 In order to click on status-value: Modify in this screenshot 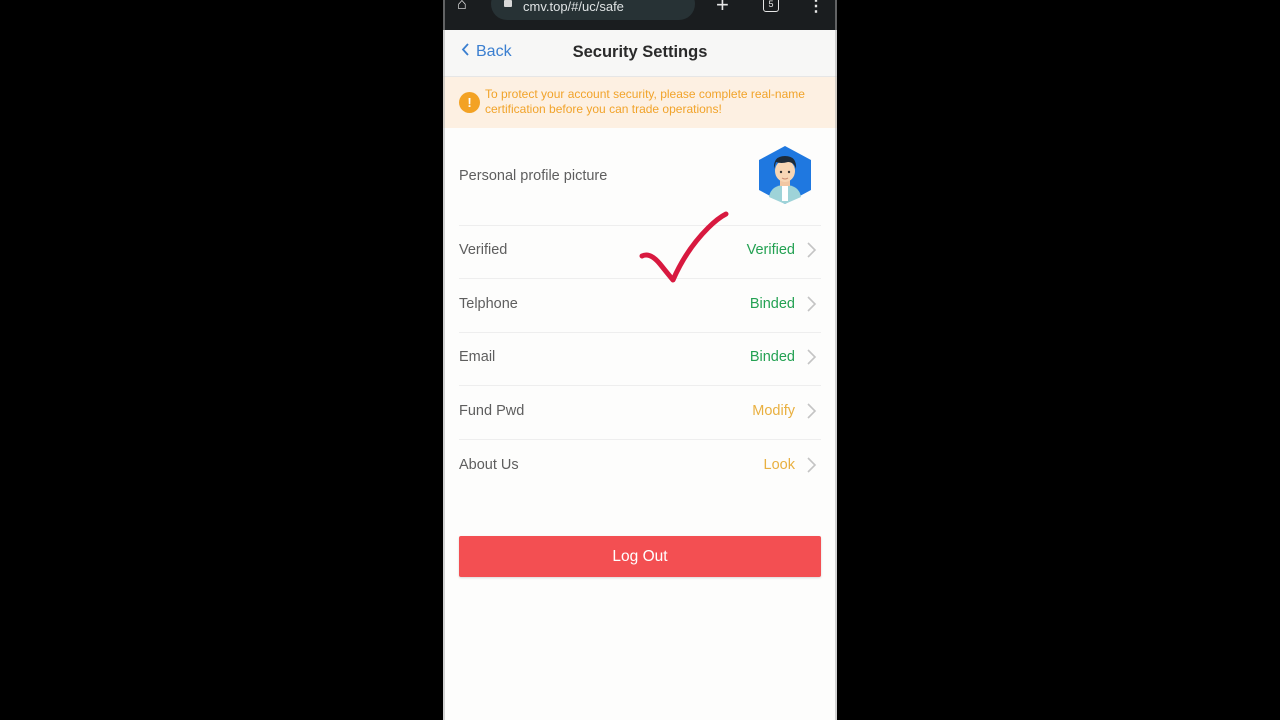, I will do `click(773, 411)`.